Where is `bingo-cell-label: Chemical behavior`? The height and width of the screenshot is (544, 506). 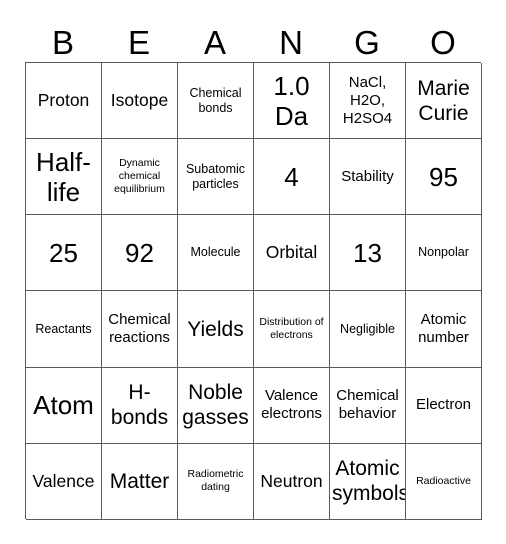
bingo-cell-label: Chemical behavior is located at coordinates (367, 405).